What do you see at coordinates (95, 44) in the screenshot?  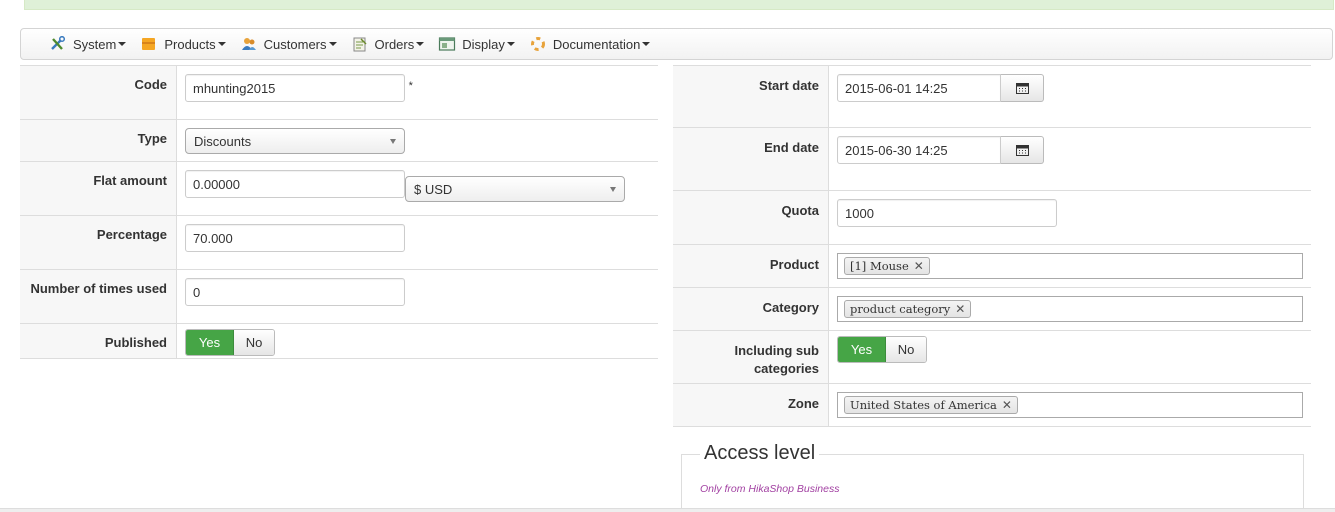 I see `menu-system-label: System` at bounding box center [95, 44].